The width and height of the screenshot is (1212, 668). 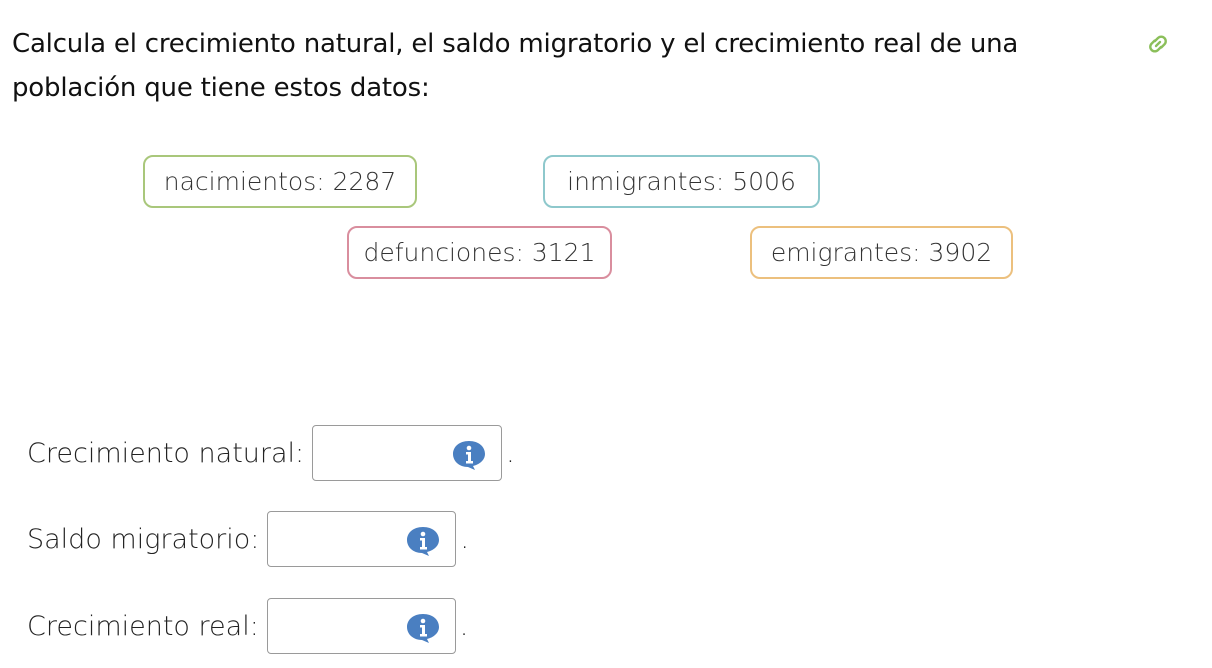 What do you see at coordinates (221, 88) in the screenshot?
I see `question-line-2: población que tiene estos datos:` at bounding box center [221, 88].